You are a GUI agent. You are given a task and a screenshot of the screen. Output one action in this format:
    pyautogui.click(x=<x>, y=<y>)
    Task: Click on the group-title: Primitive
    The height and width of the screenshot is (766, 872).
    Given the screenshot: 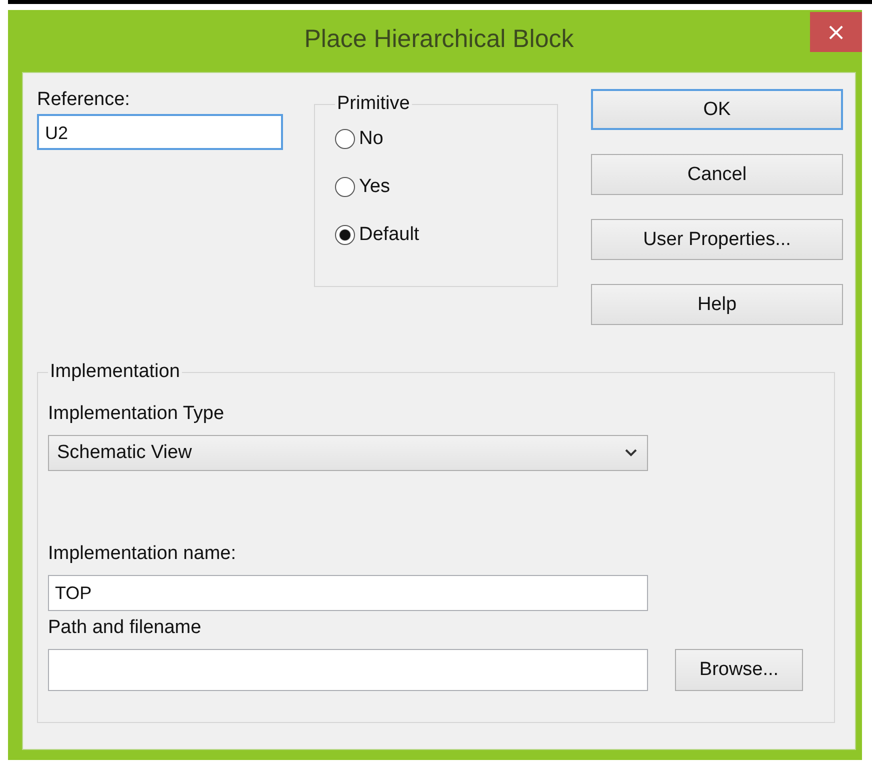 What is the action you would take?
    pyautogui.click(x=373, y=104)
    